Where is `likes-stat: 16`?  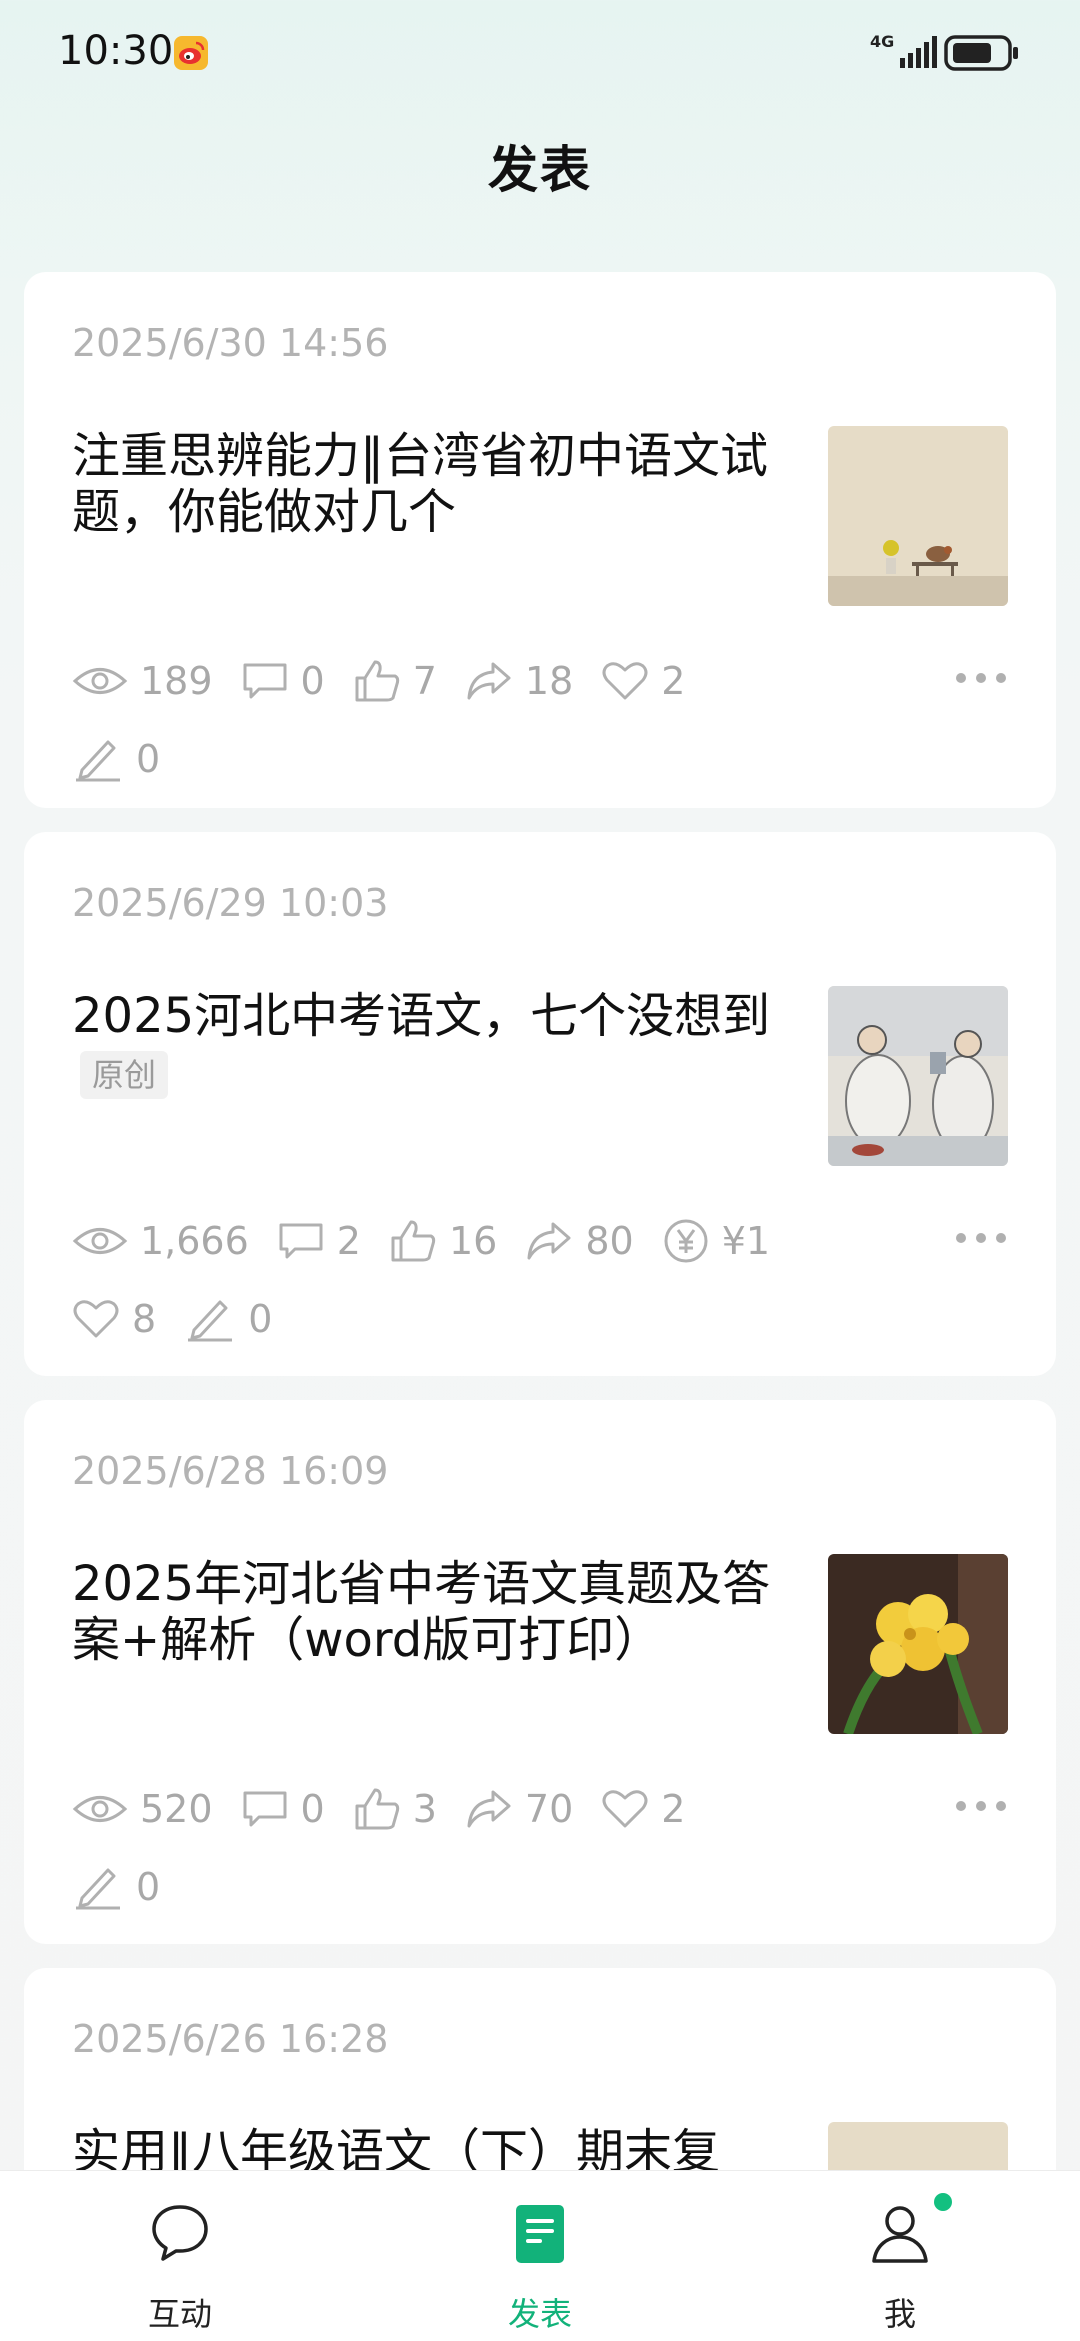
likes-stat: 16 is located at coordinates (443, 1241).